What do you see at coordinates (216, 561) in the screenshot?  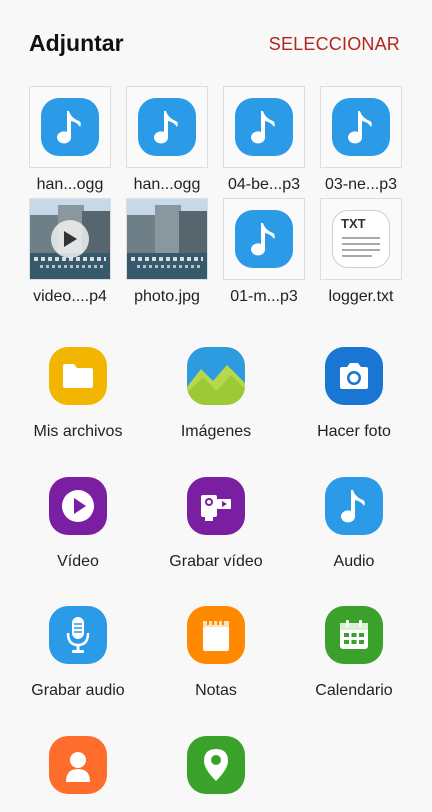 I see `app-label: Grabar vídeo` at bounding box center [216, 561].